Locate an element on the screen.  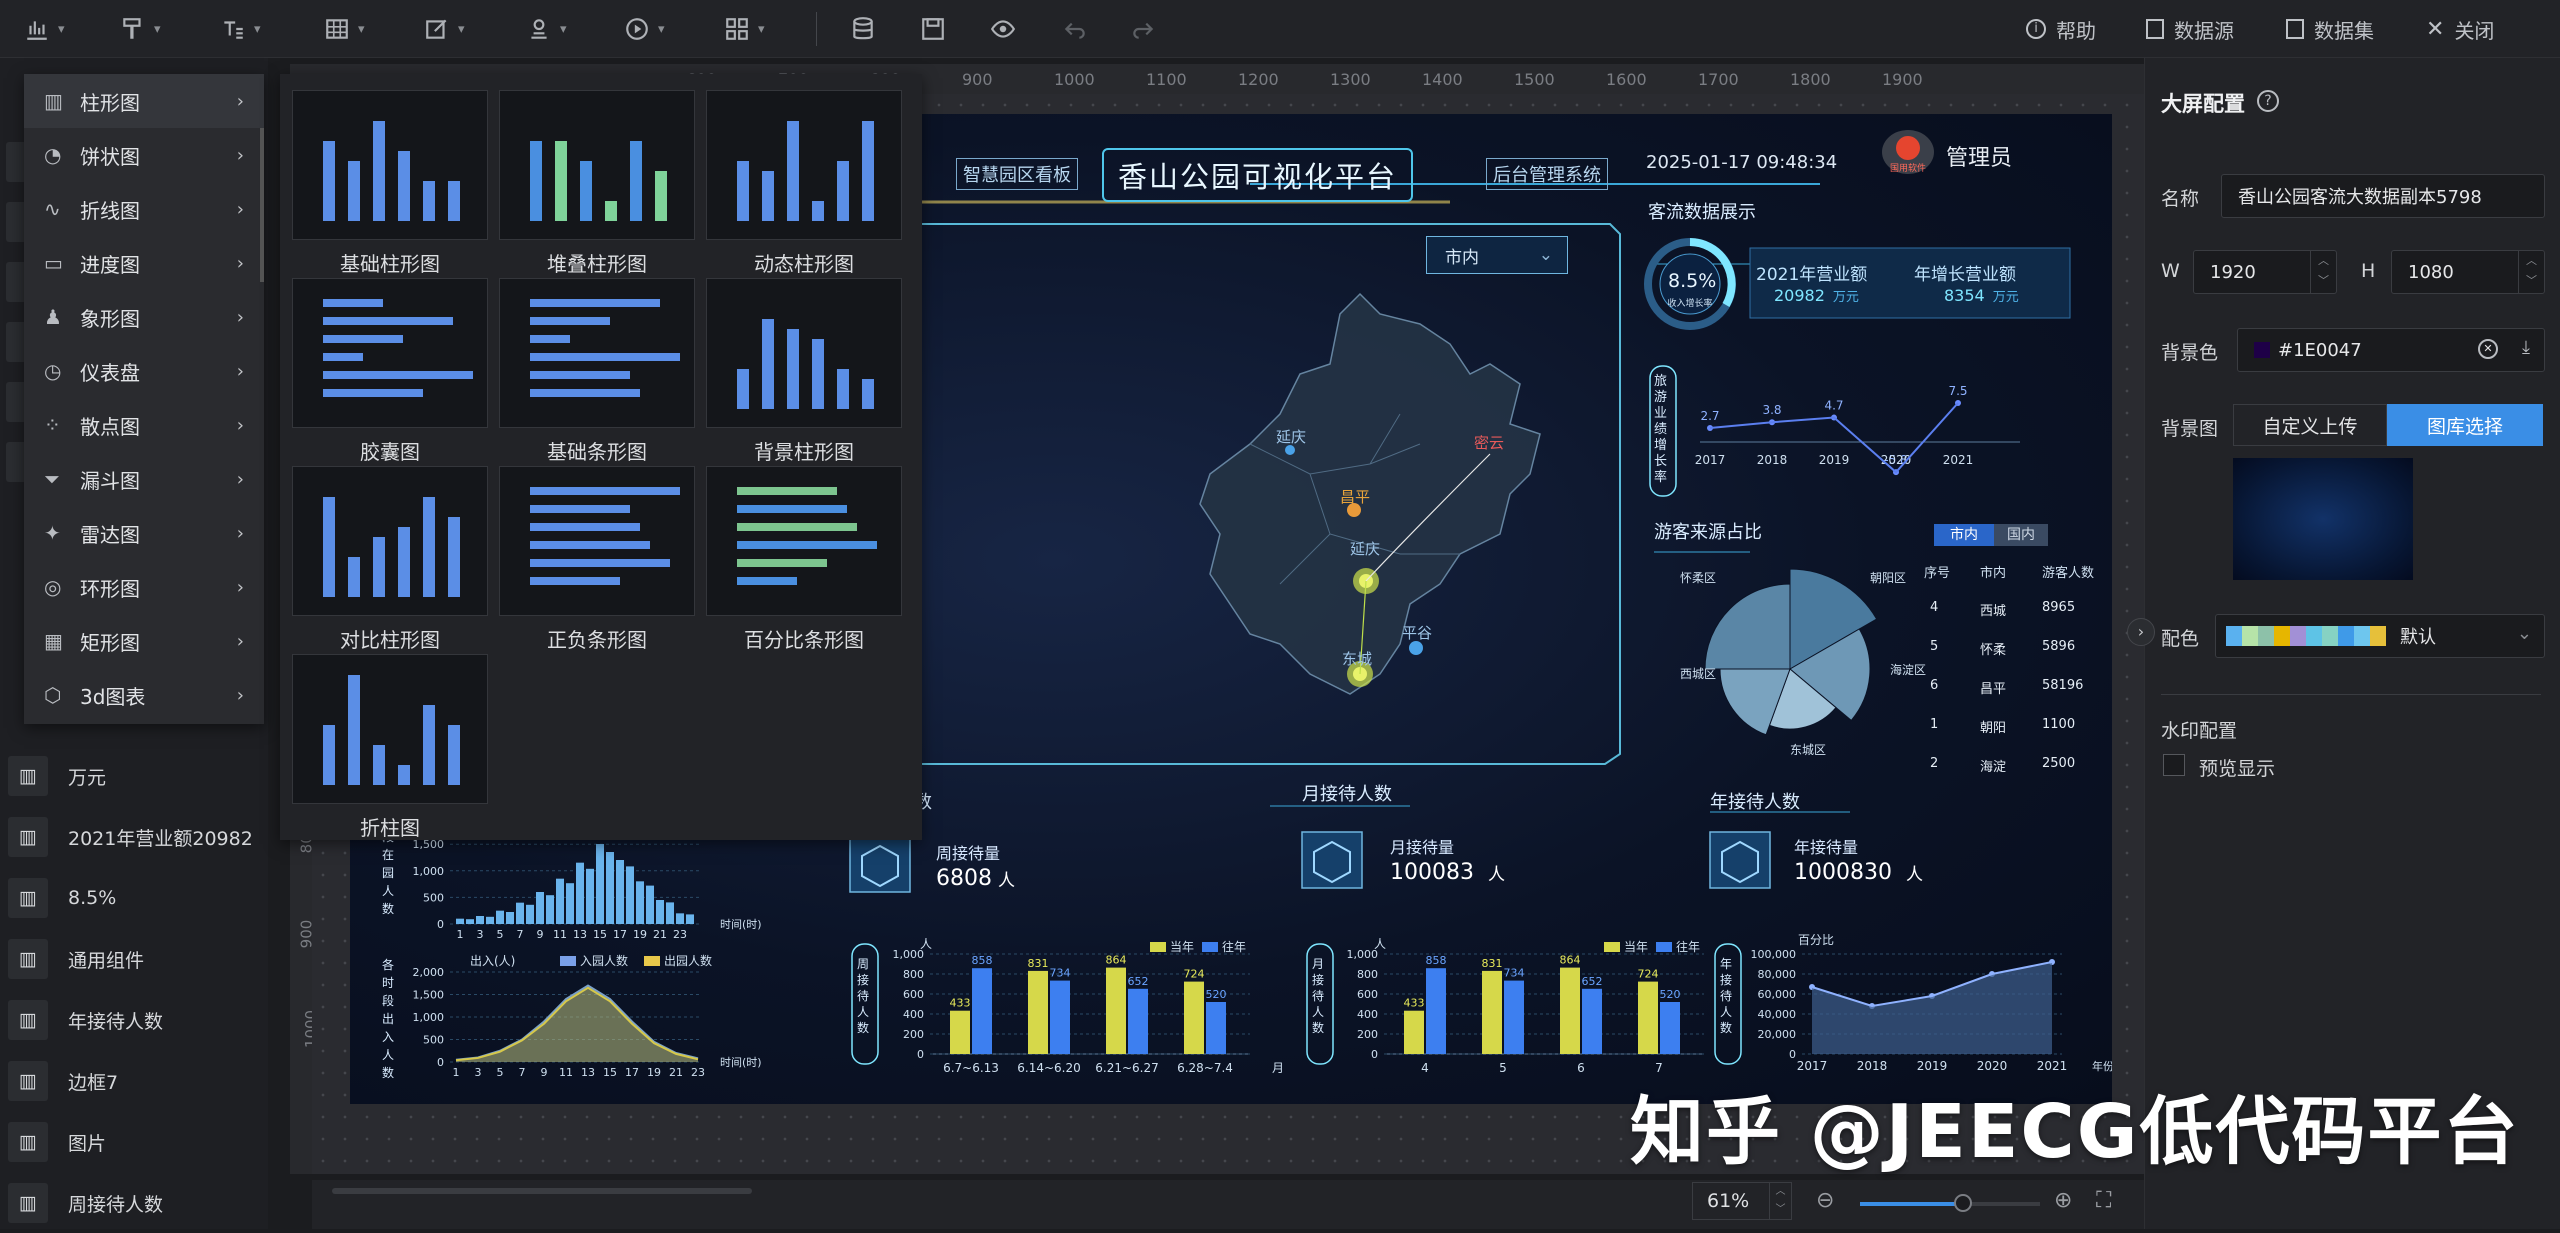
collapse-panel-button: › is located at coordinates (2141, 632).